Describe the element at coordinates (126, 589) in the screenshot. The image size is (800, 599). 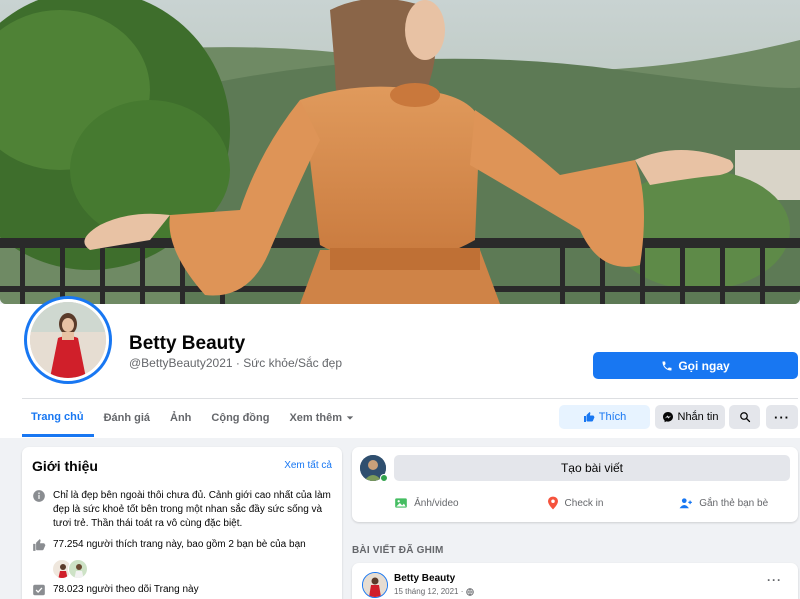
I see `intro-followers-text: 78.023 người theo dõi Trang này` at that location.